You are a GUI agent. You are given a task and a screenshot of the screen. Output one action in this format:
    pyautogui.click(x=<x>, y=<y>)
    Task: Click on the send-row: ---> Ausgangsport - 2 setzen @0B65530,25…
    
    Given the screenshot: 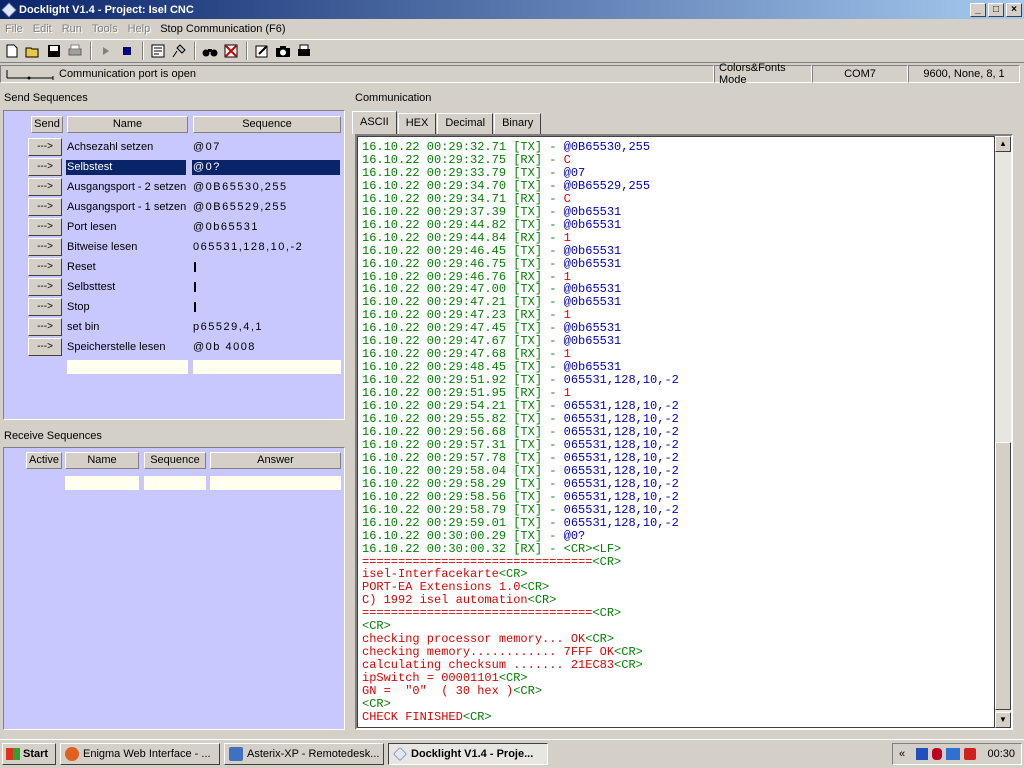 What is the action you would take?
    pyautogui.click(x=174, y=188)
    